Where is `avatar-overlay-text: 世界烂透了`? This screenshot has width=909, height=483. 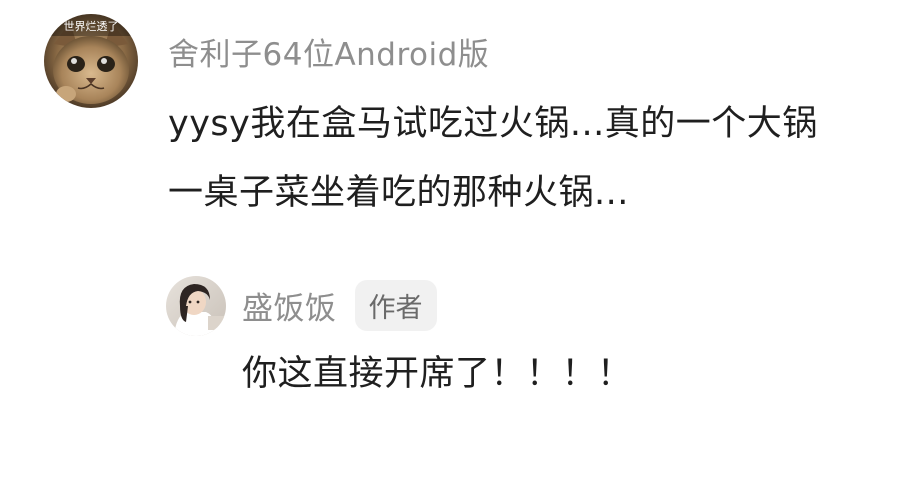 avatar-overlay-text: 世界烂透了 is located at coordinates (91, 26).